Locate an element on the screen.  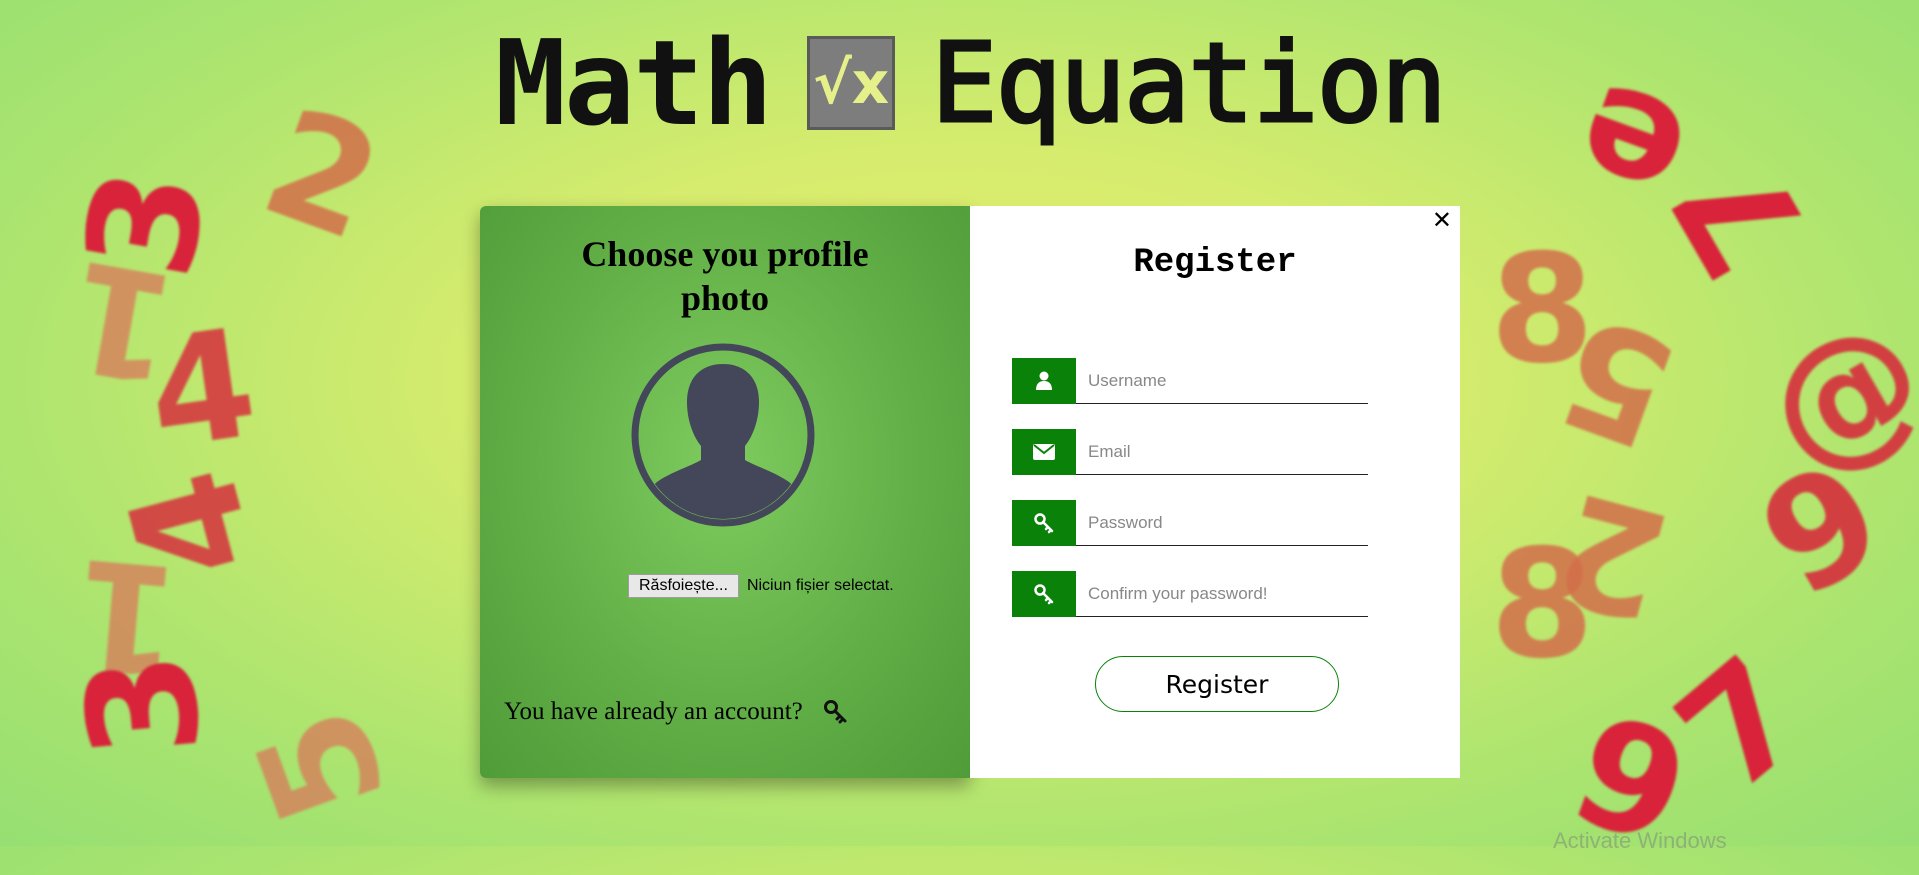
title-word-equation: Equation is located at coordinates (1189, 83).